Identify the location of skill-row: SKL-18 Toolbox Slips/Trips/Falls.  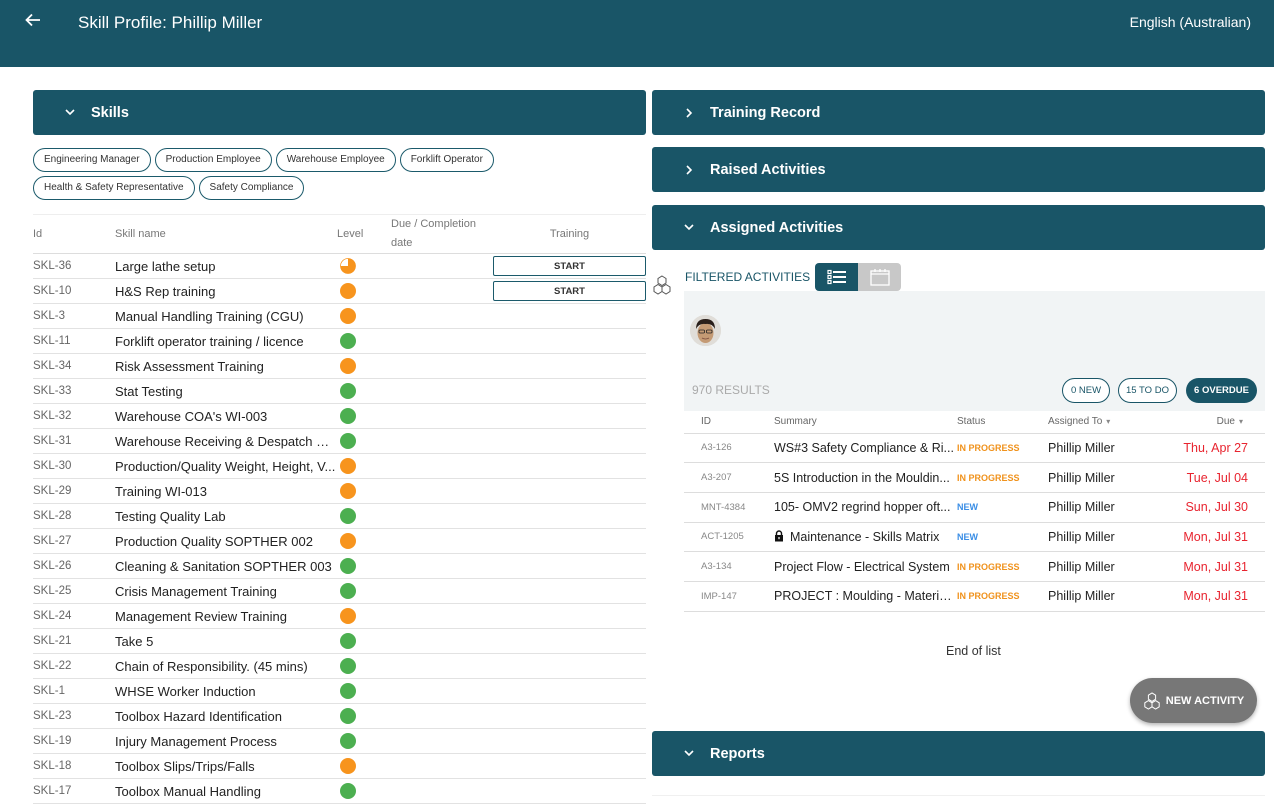
(339, 766).